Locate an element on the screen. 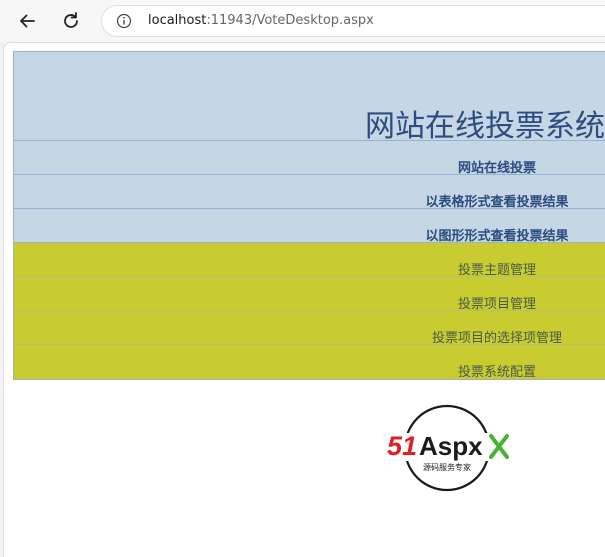  51aspx-logo: 51 Aspx 源码服务专家 is located at coordinates (450, 448).